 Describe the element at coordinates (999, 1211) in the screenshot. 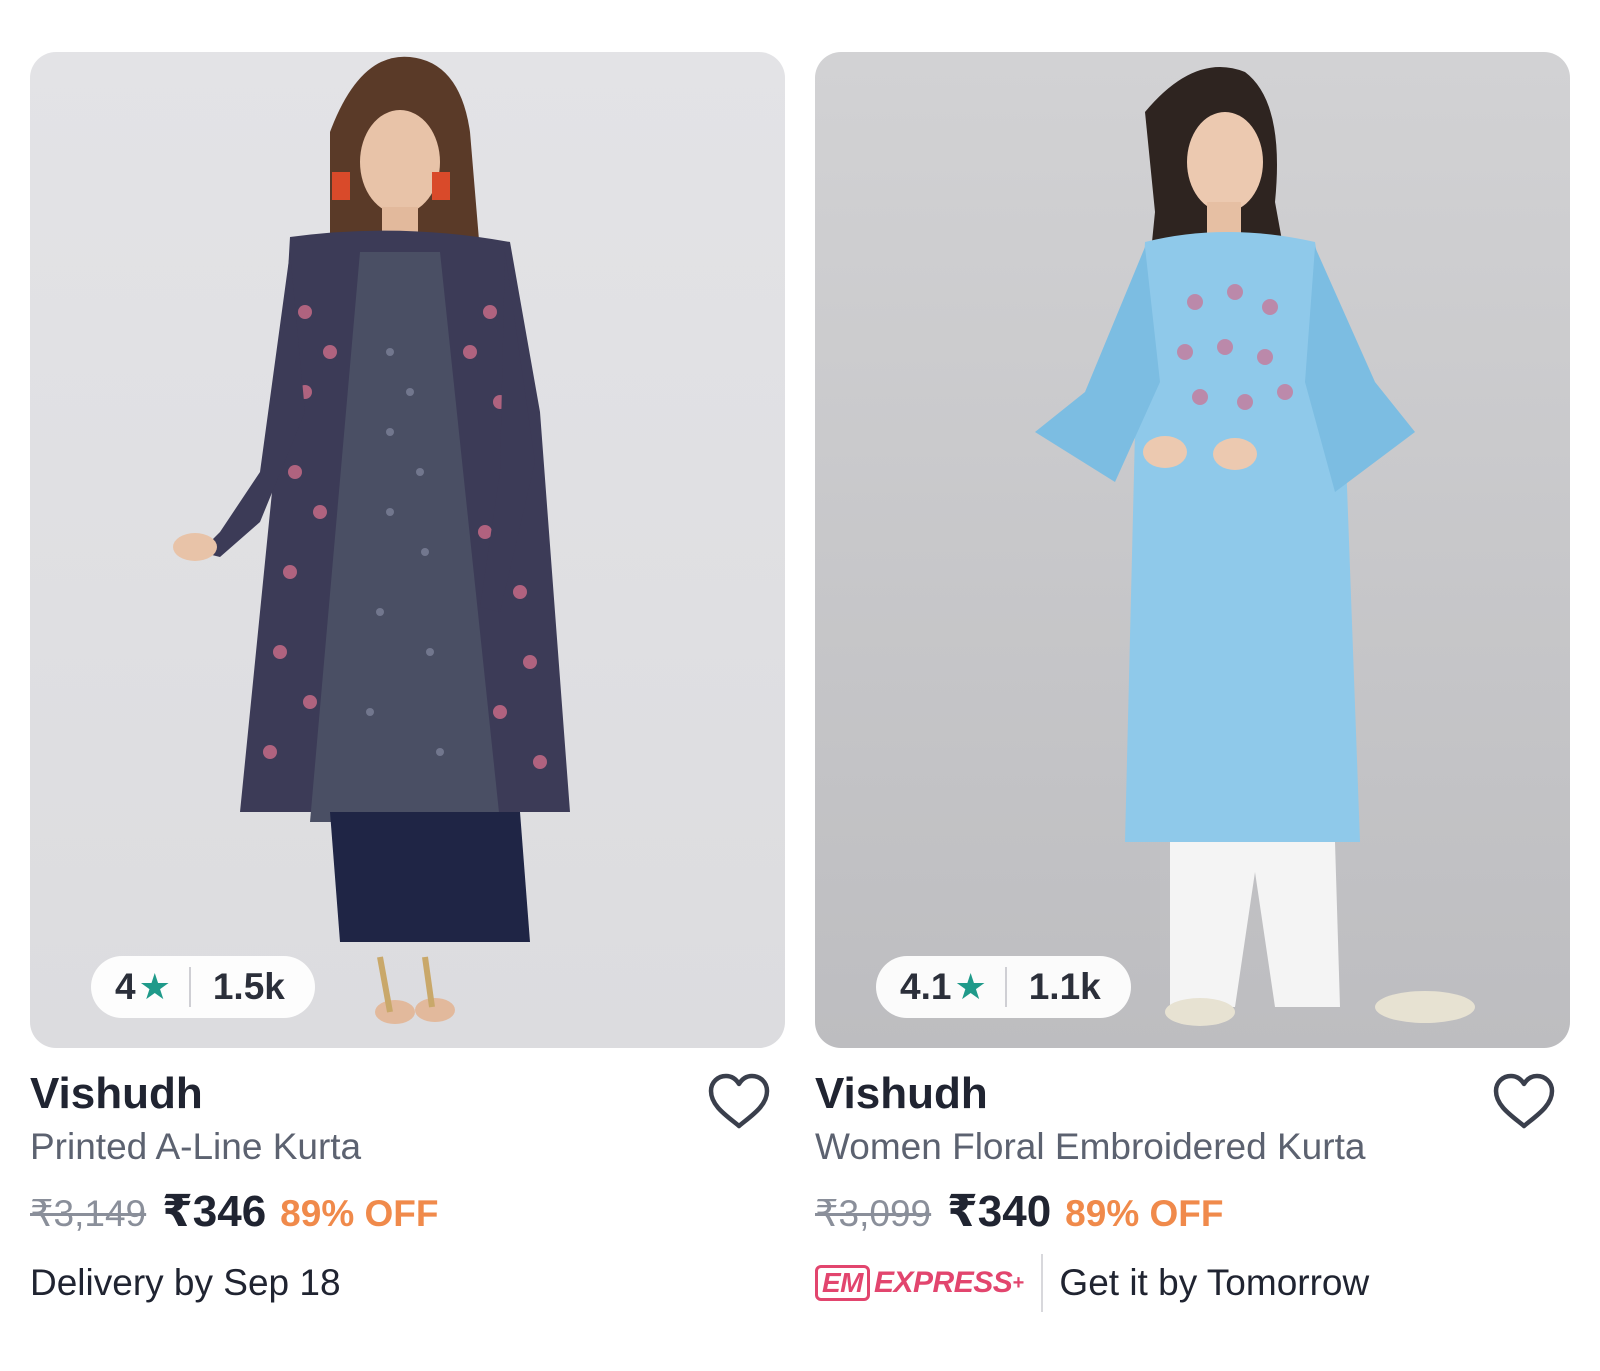

I see `sale-price: ₹340` at that location.